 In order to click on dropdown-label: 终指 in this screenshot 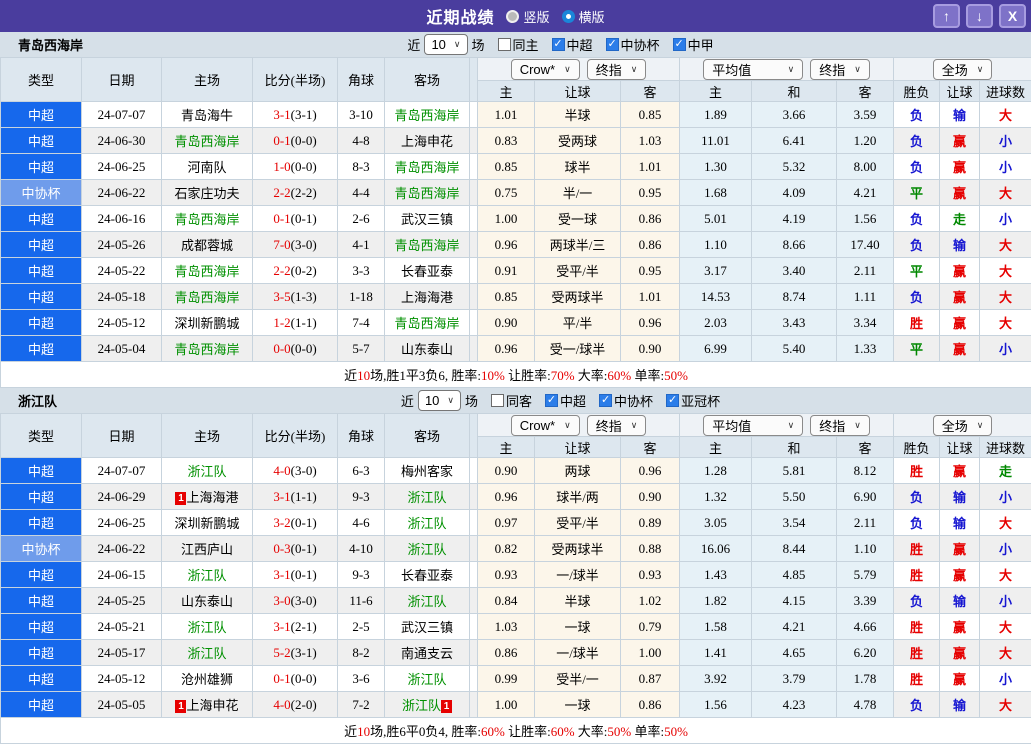, I will do `click(832, 425)`.